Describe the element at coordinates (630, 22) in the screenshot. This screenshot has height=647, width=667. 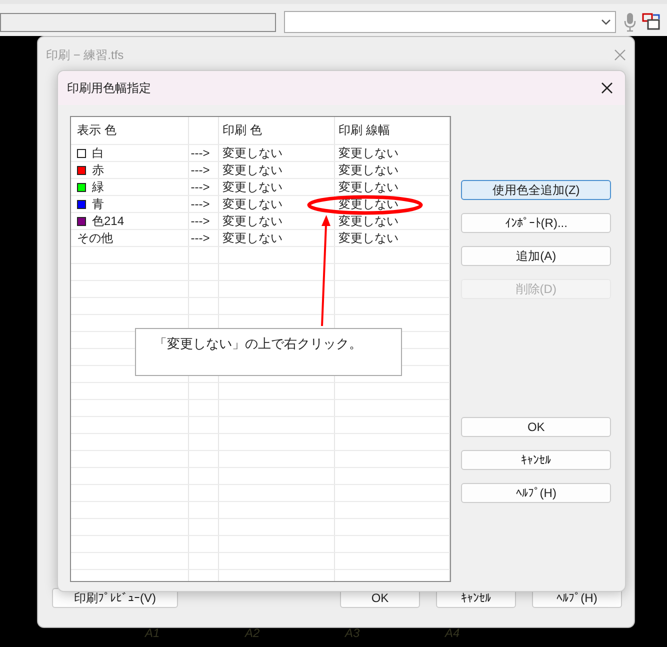
I see `microphone-icon` at that location.